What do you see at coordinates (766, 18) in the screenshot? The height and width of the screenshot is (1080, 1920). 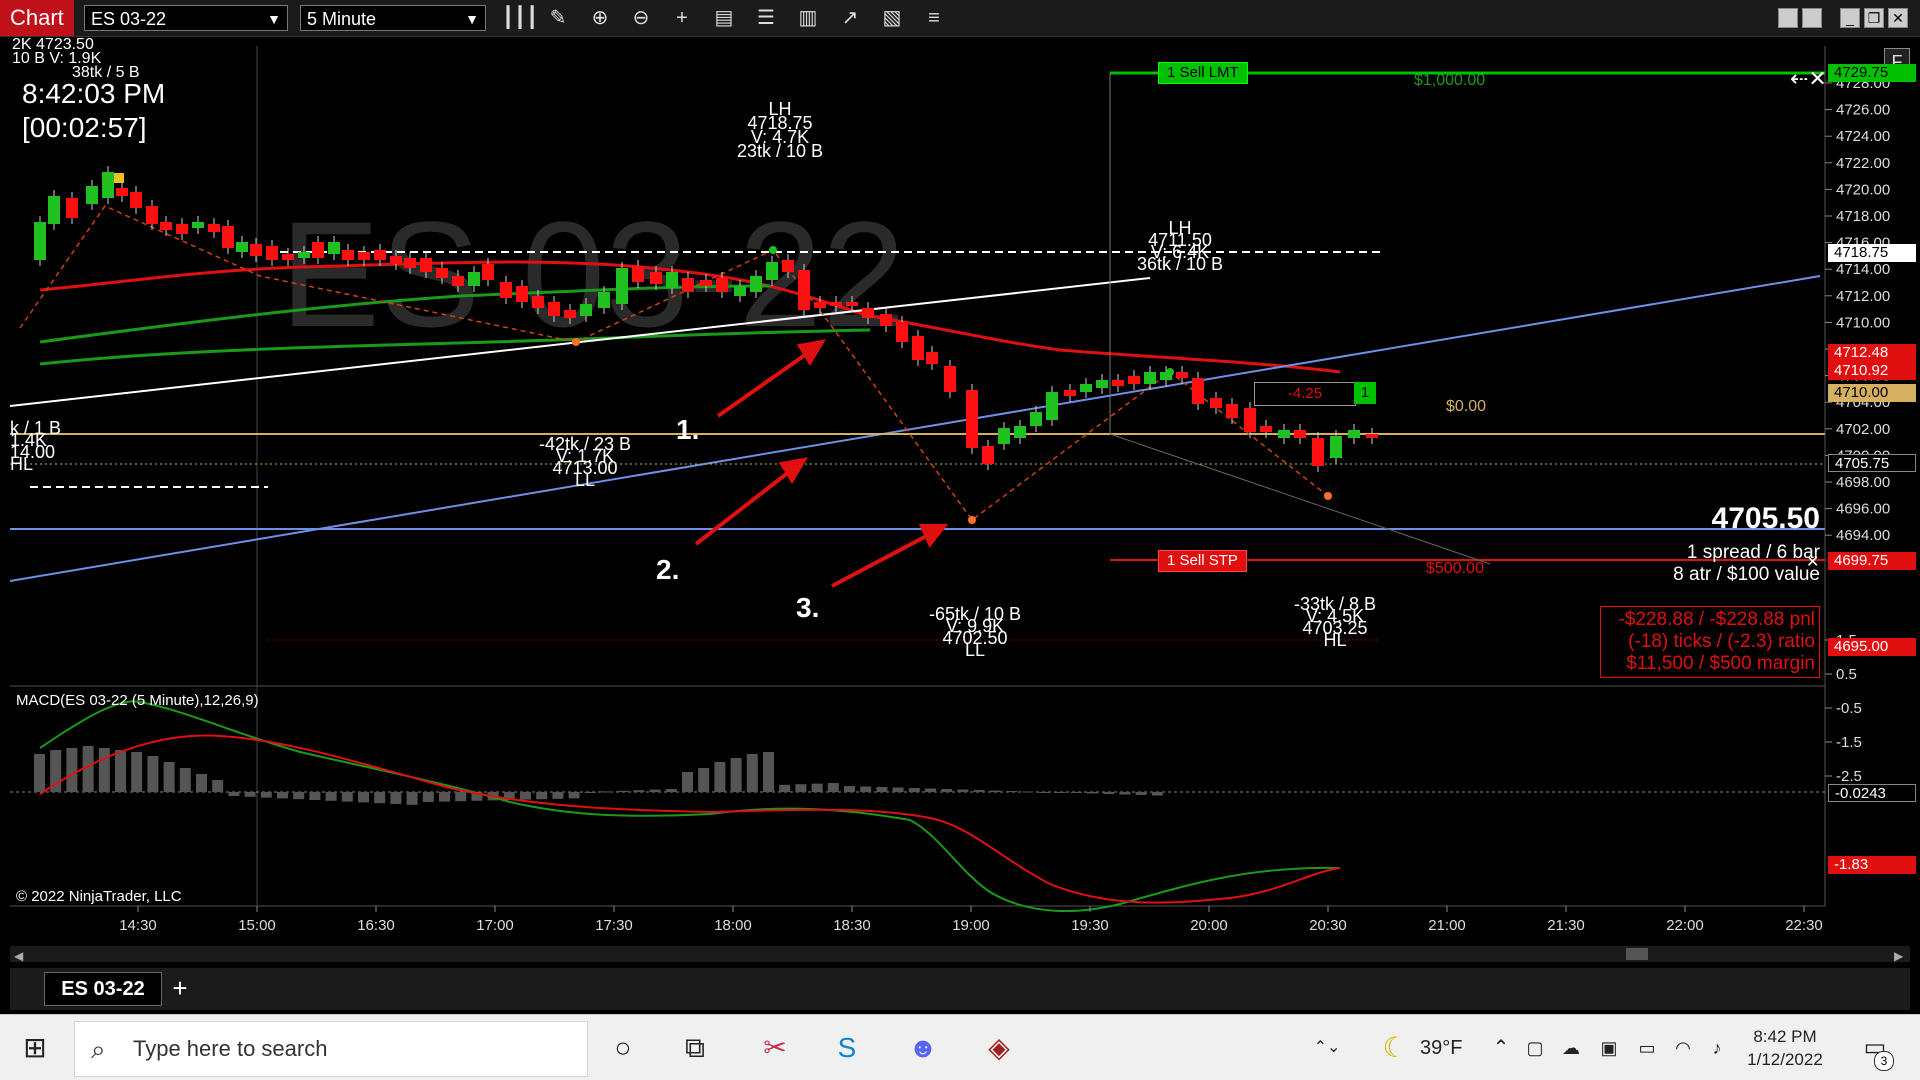 I see `properties-icon: ☰` at bounding box center [766, 18].